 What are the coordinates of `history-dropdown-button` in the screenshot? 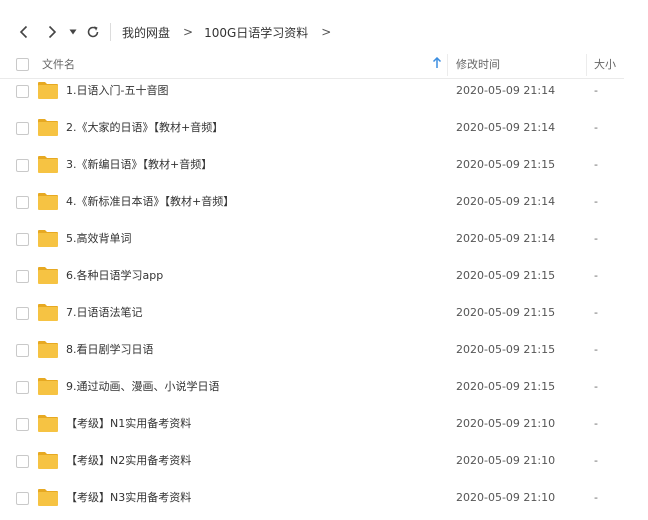 It's located at (73, 32).